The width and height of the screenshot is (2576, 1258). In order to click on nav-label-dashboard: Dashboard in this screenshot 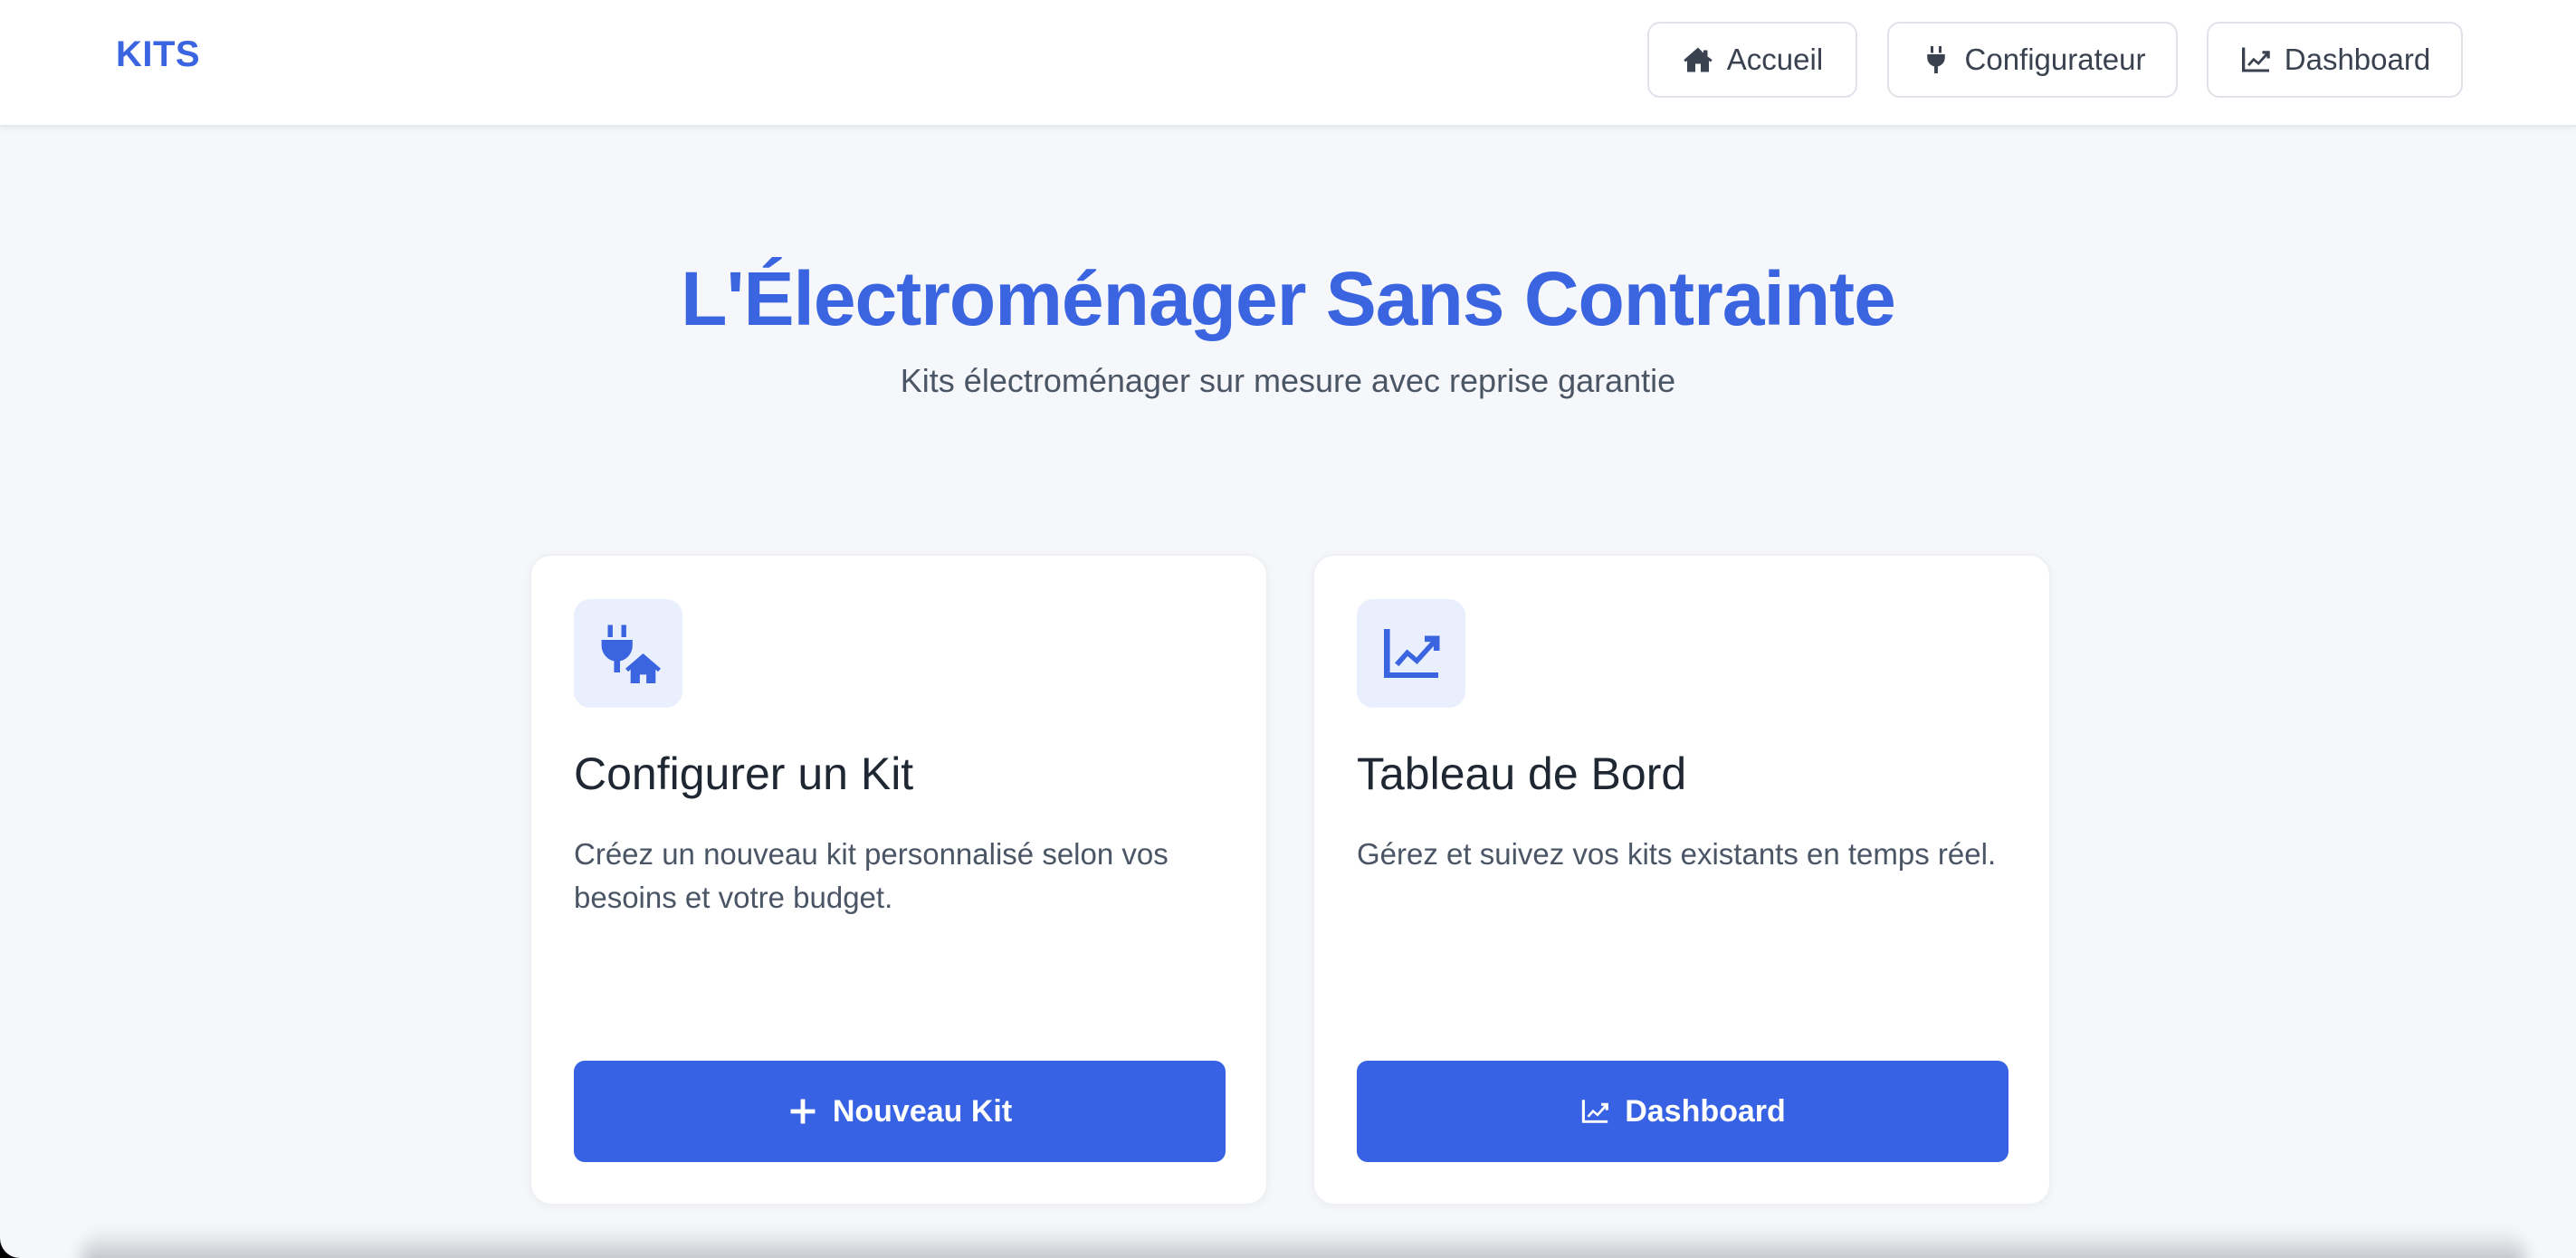, I will do `click(2358, 59)`.